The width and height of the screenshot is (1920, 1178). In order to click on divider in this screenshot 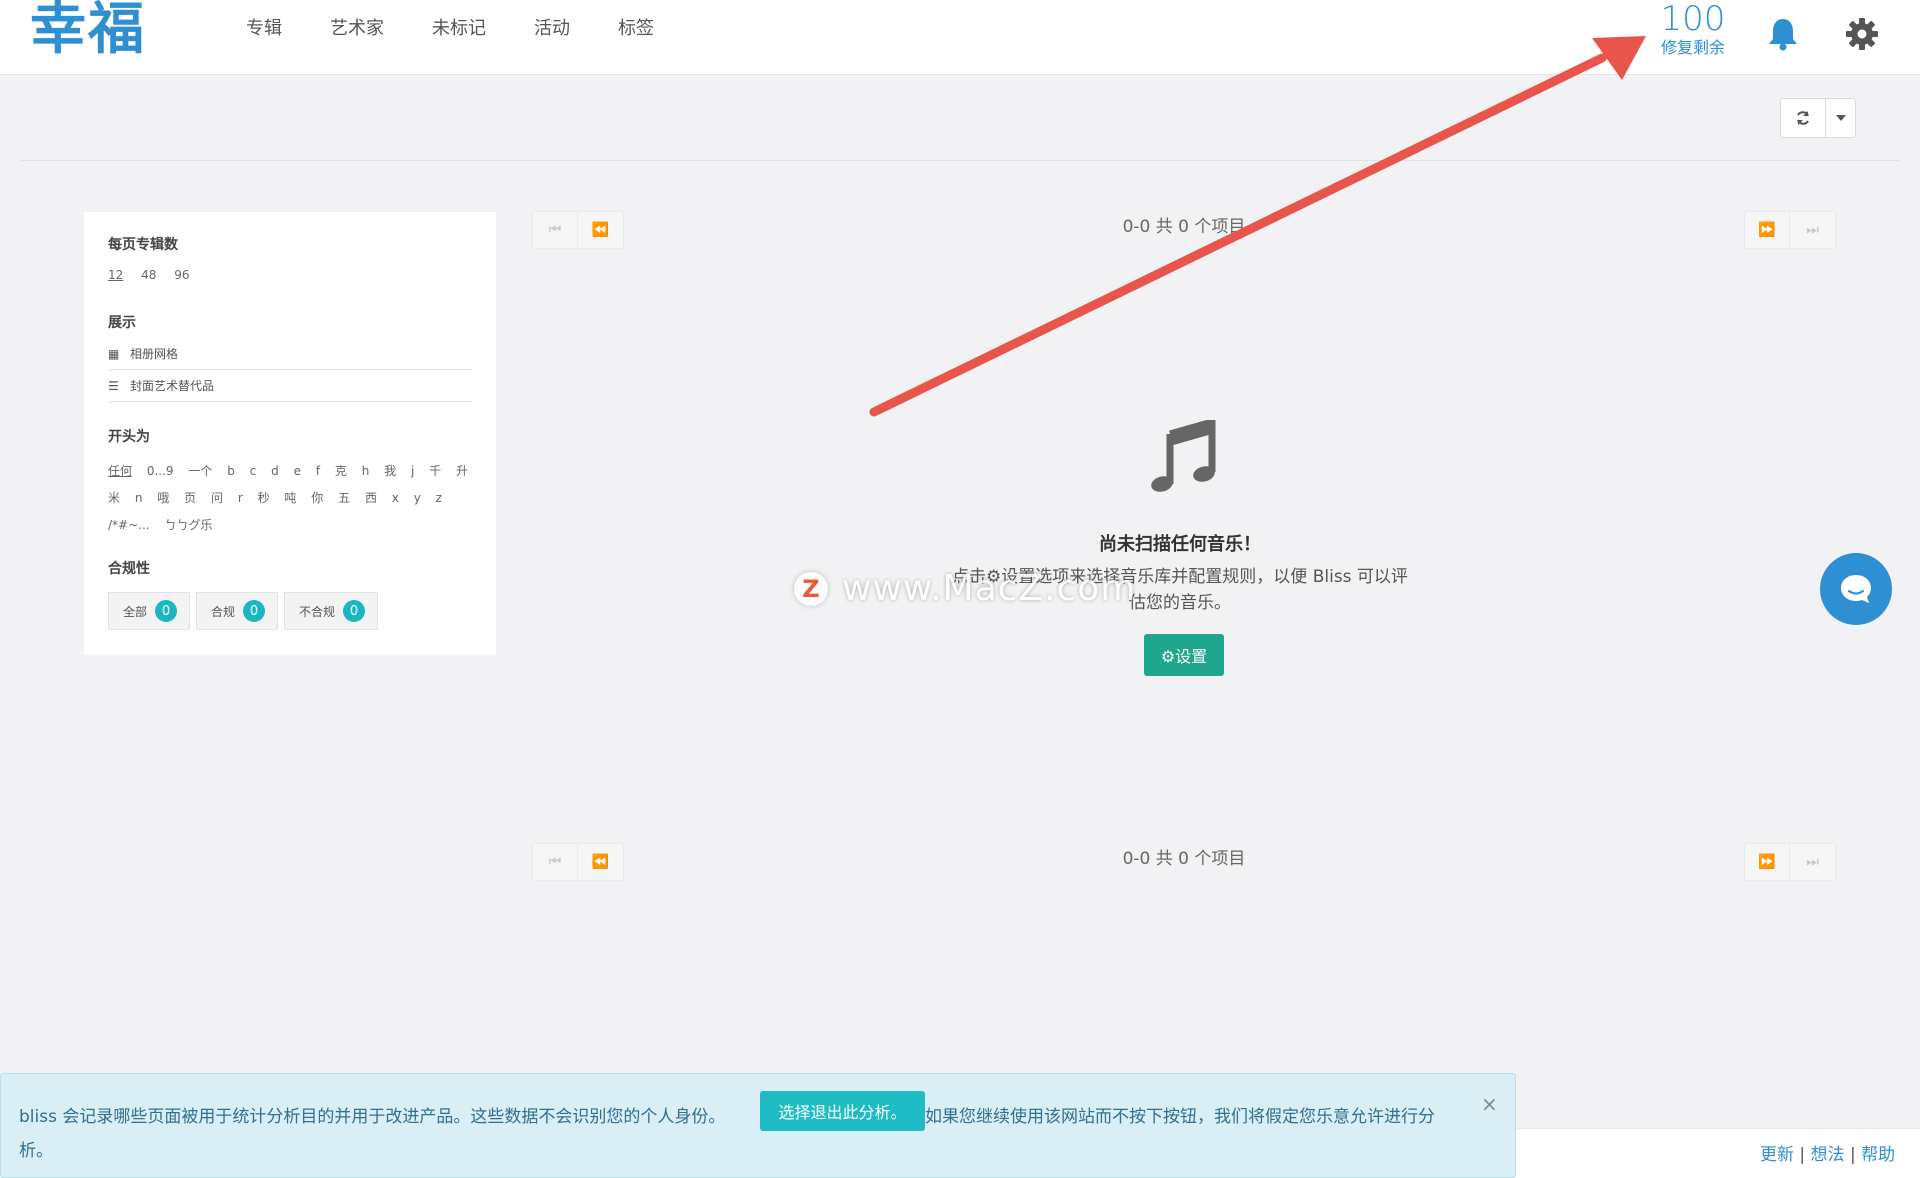, I will do `click(960, 160)`.